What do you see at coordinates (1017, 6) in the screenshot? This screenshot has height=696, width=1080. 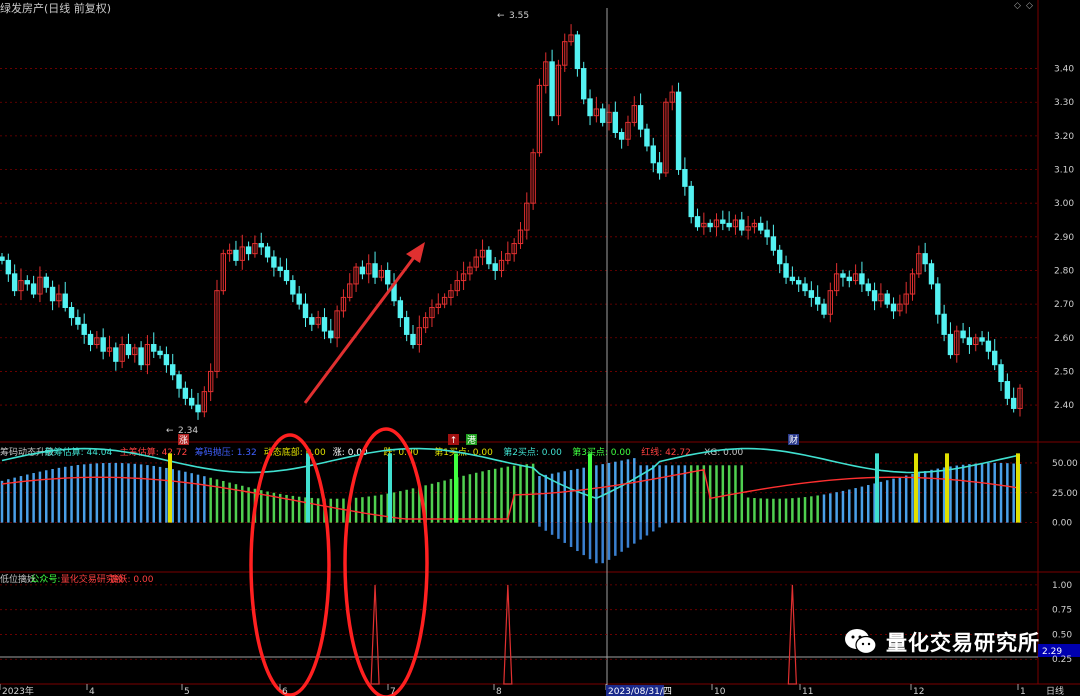 I see `diamond-icon: ◇` at bounding box center [1017, 6].